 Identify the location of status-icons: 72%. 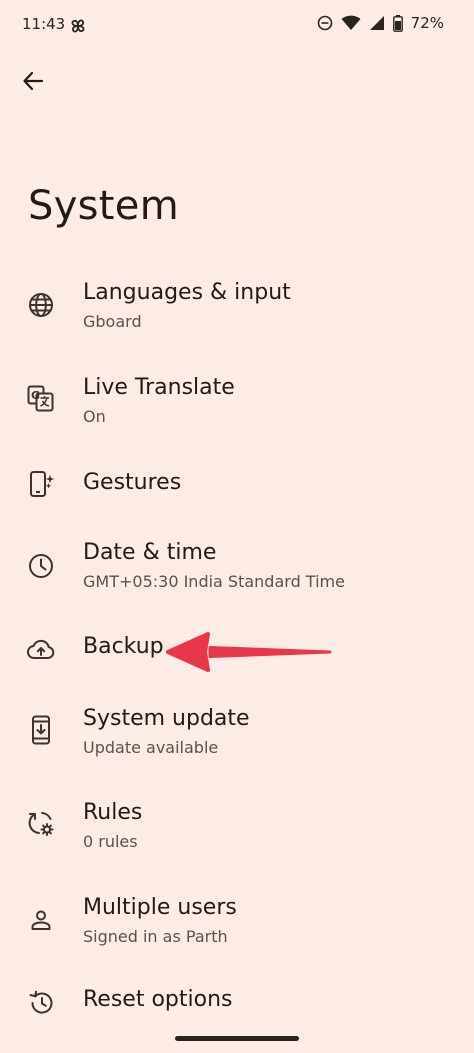
(380, 23).